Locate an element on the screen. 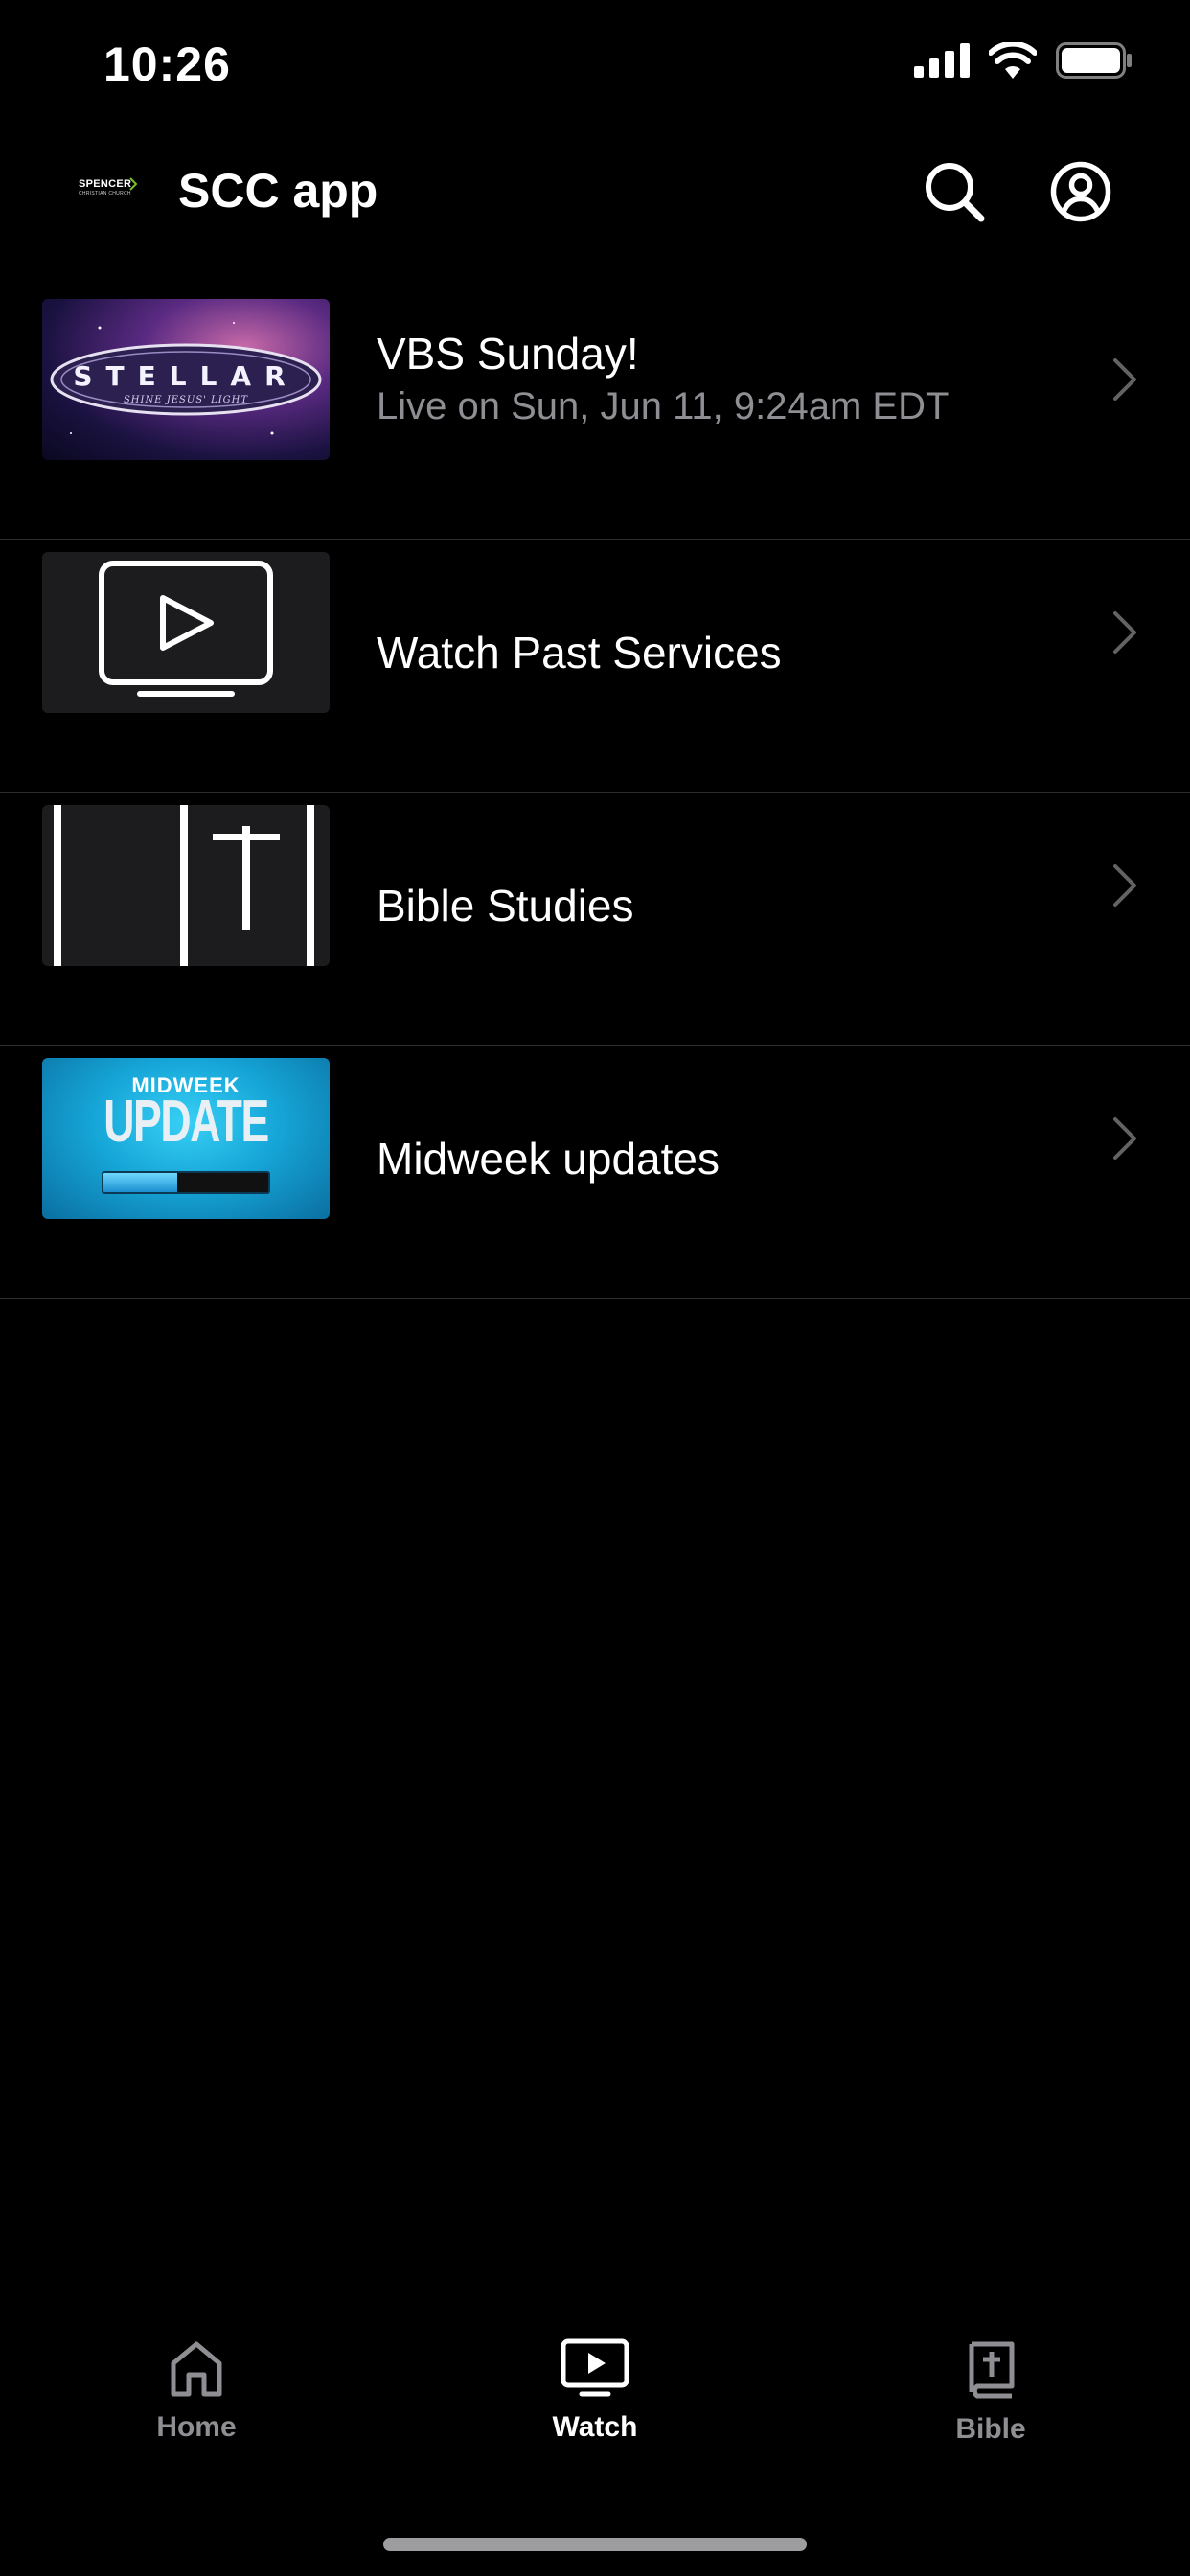 This screenshot has width=1190, height=2576. midweek-thumbnail: MIDWEEK UPDATE is located at coordinates (186, 1138).